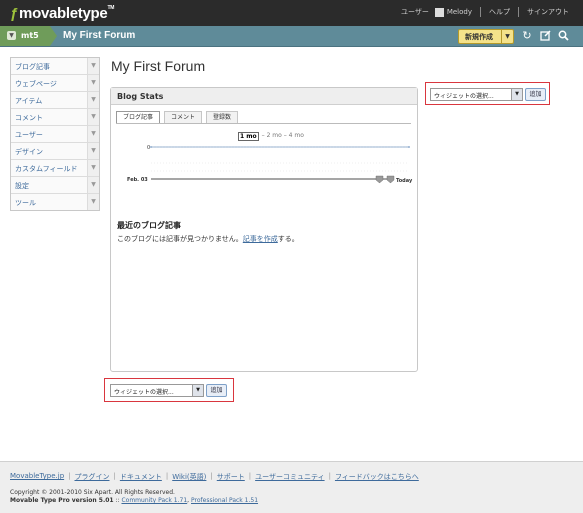  I want to click on empty-message-suffix: する。, so click(288, 239).